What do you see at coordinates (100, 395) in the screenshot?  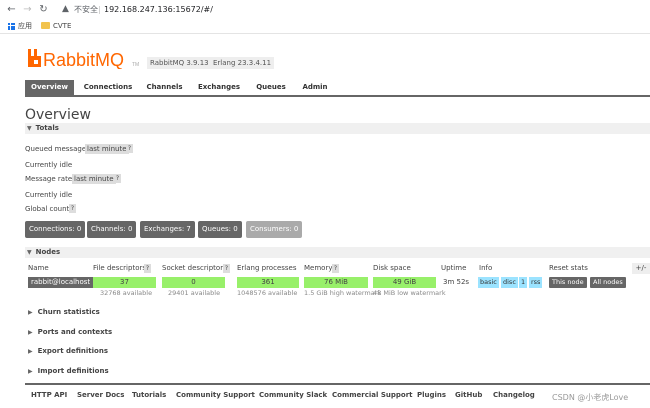 I see `footer-link-server-docs: Server Docs` at bounding box center [100, 395].